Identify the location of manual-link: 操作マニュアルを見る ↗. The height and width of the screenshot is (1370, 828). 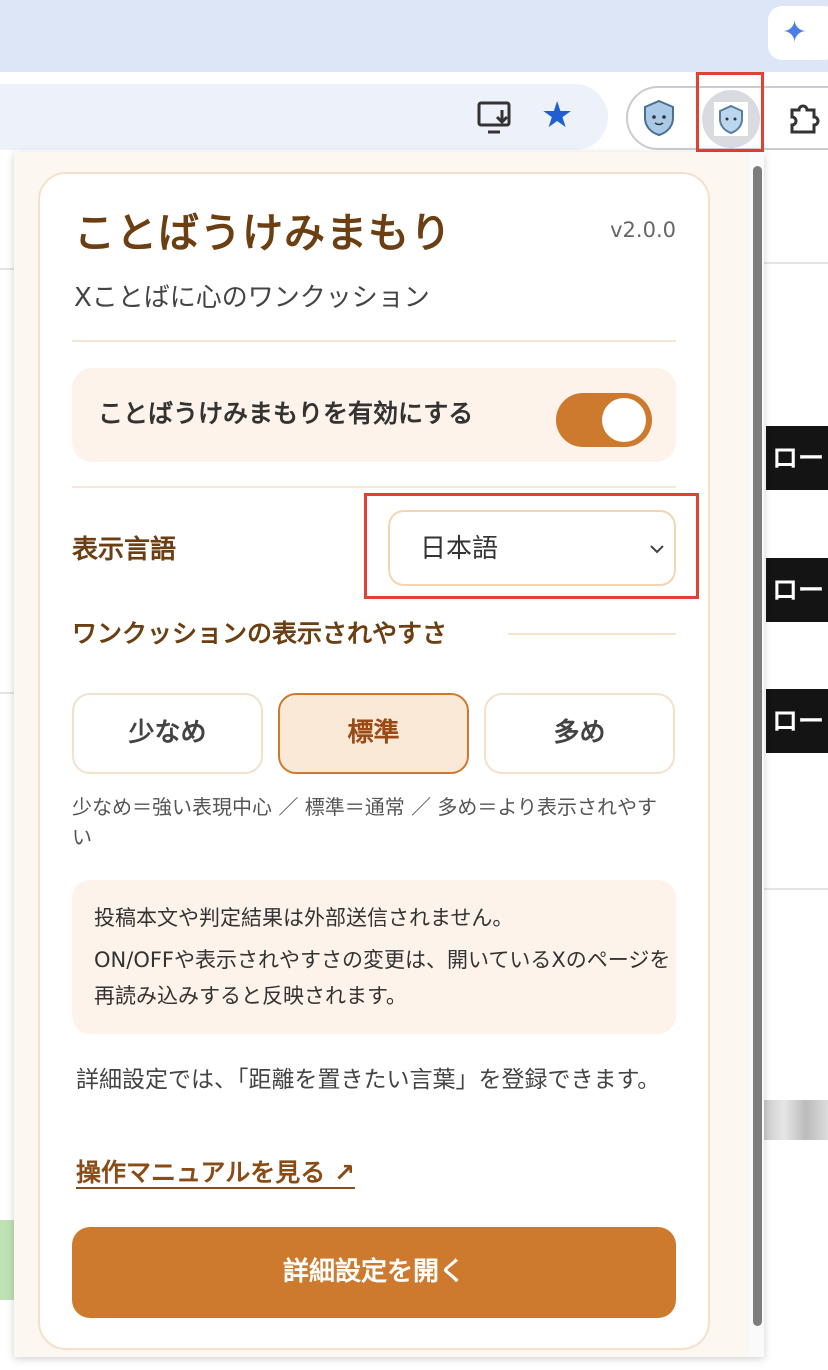
(215, 1173).